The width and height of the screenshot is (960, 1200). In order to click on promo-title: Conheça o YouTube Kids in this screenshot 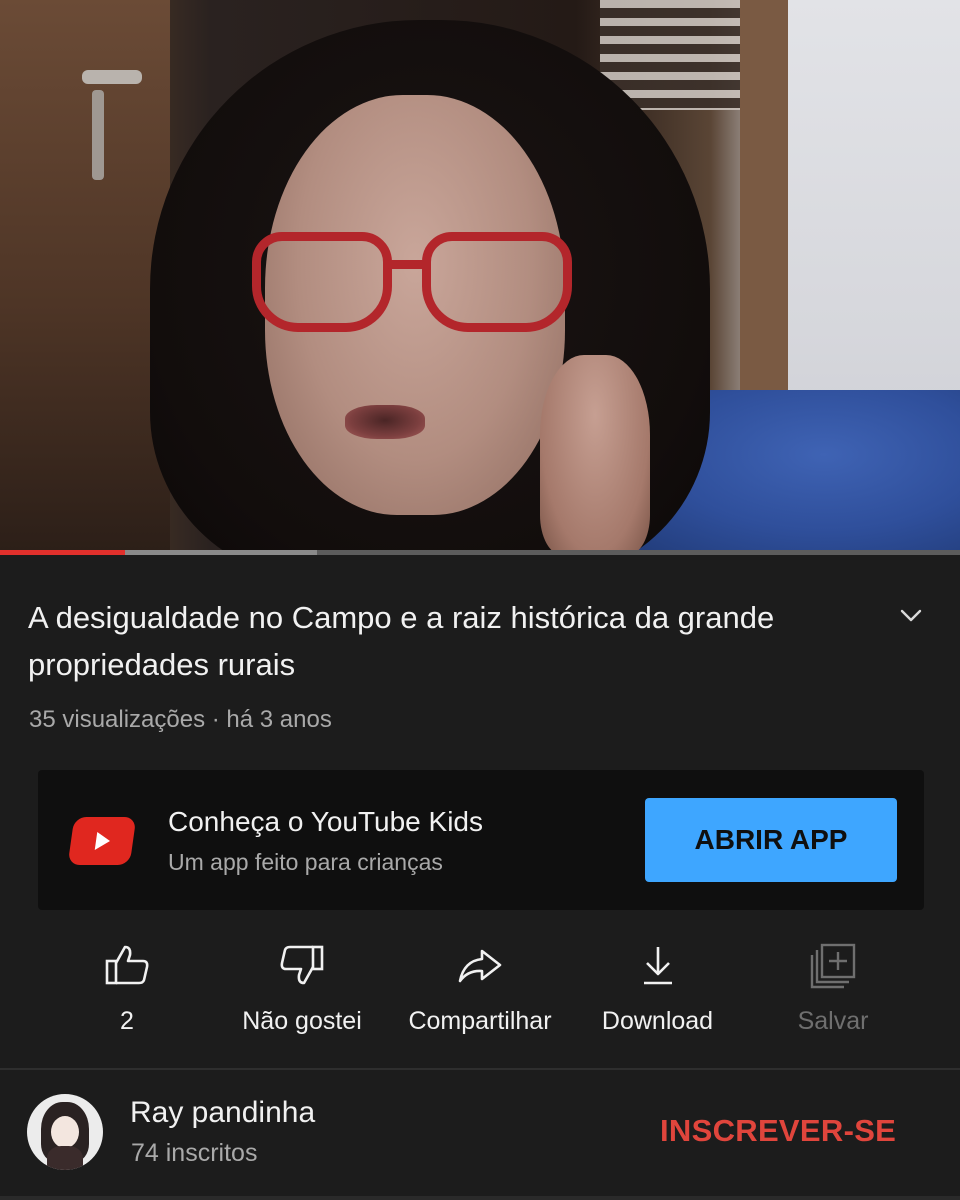, I will do `click(325, 821)`.